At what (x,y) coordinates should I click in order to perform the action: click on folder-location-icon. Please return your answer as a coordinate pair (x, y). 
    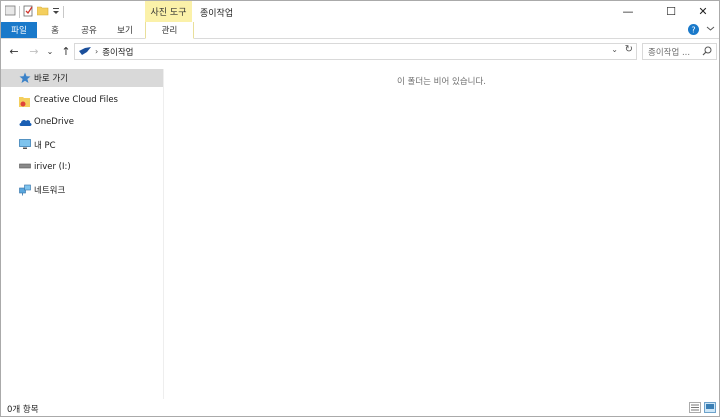
    Looking at the image, I should click on (85, 51).